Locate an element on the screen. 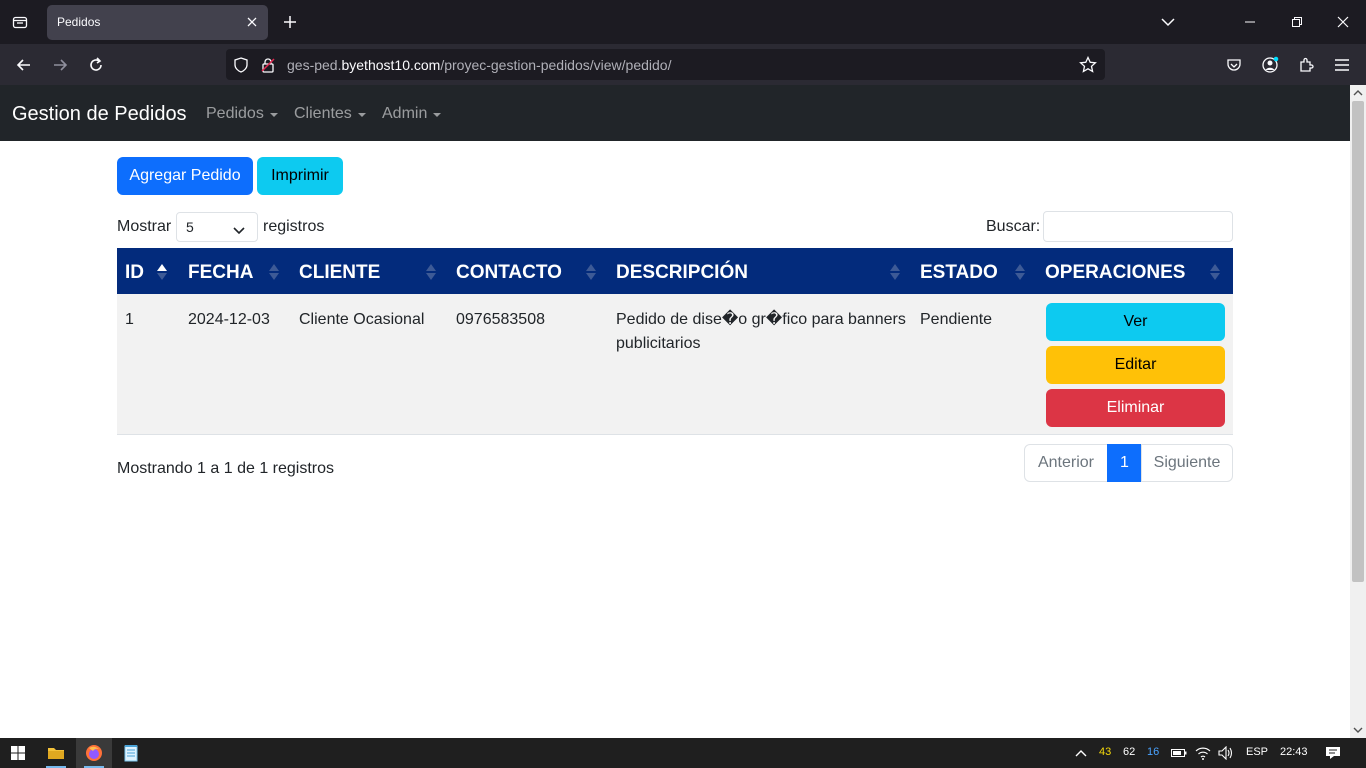 This screenshot has width=1366, height=768. insecure-lock-icon is located at coordinates (268, 65).